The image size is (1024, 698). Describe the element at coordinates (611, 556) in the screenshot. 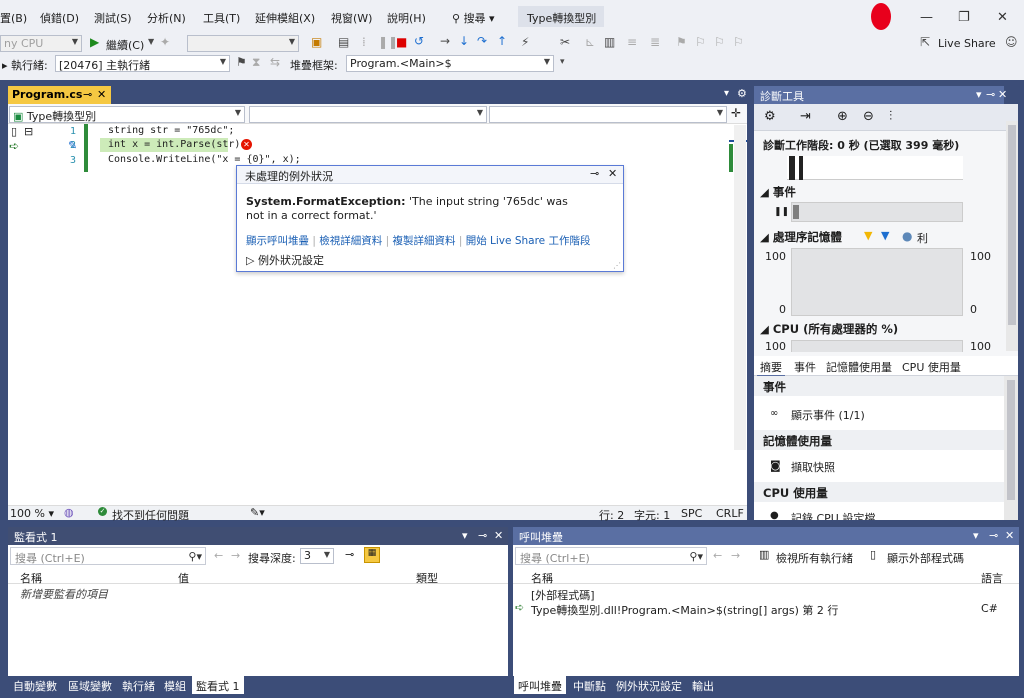

I see `callstack-search-input: 搜尋 (Ctrl+E) ⚲▾` at that location.